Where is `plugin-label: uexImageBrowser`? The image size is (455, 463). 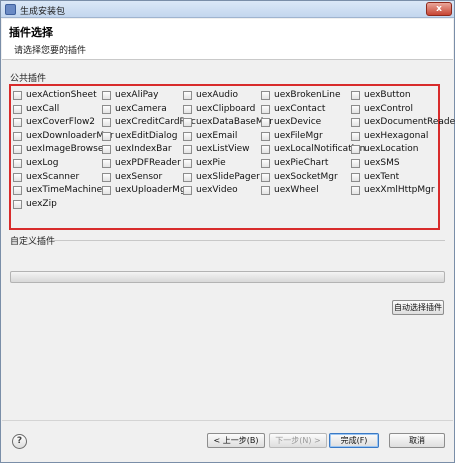
plugin-label: uexImageBrowser is located at coordinates (67, 149).